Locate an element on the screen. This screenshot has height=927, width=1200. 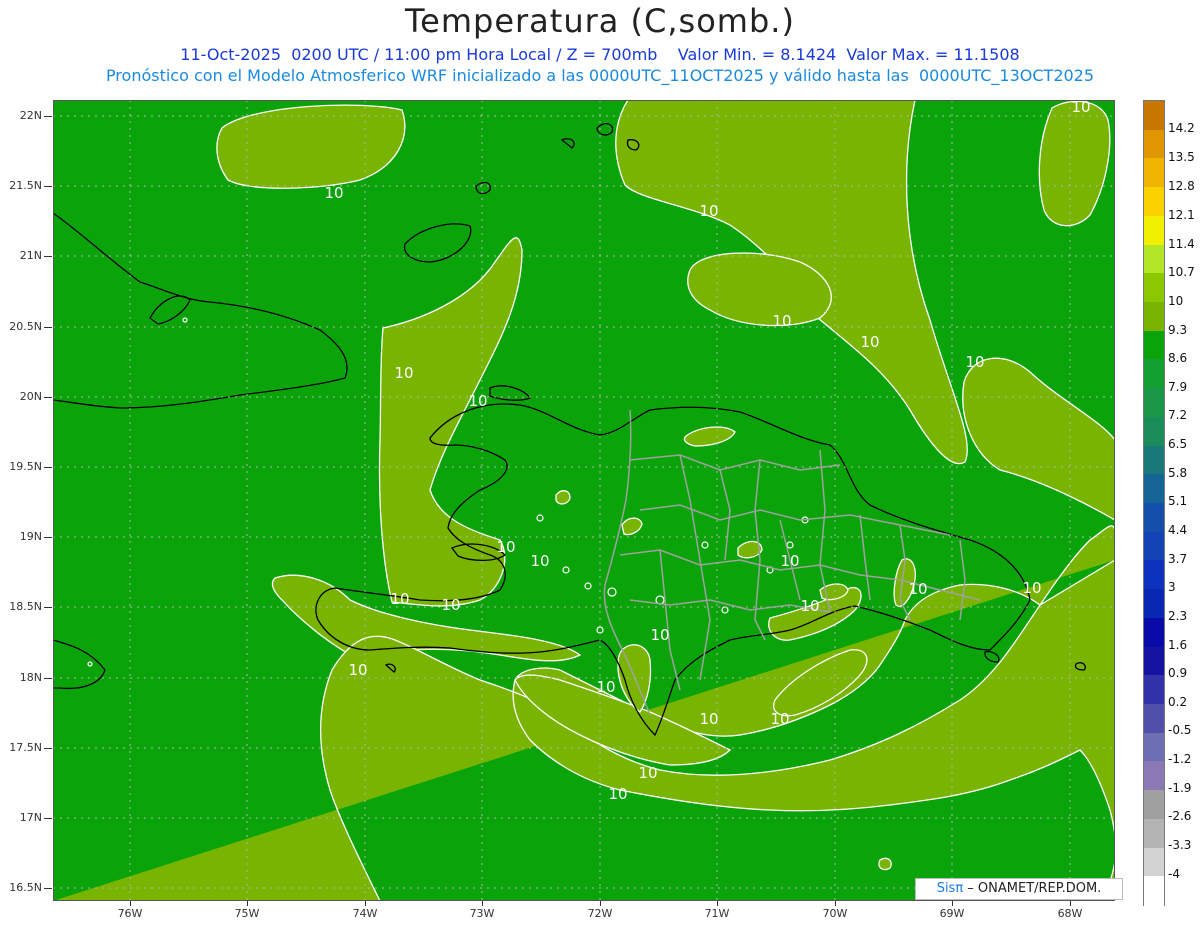
lon-label-70w: 70W is located at coordinates (835, 913).